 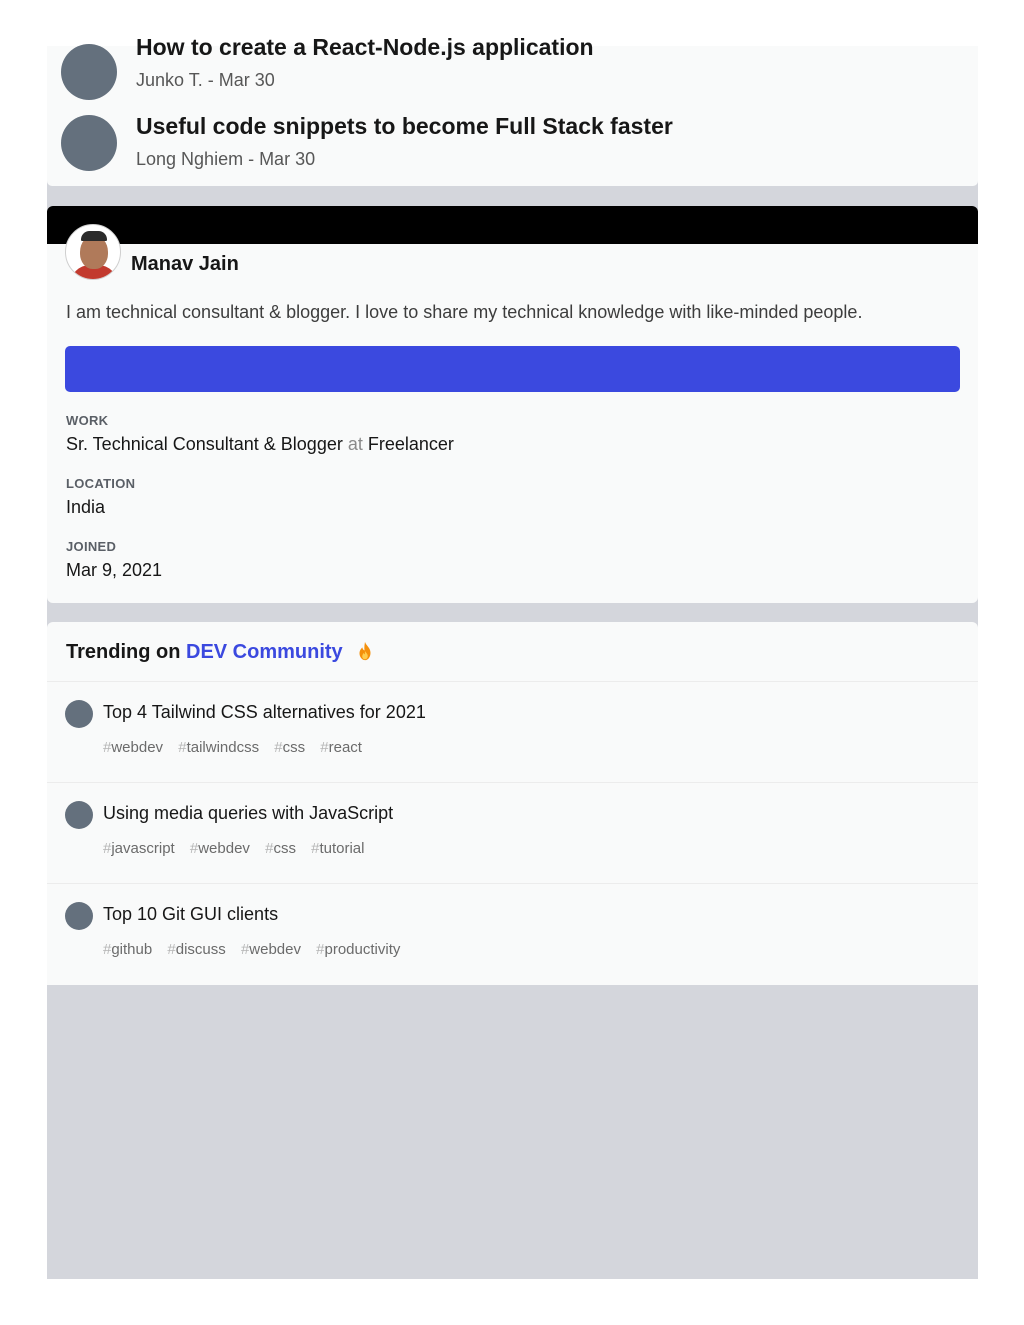 What do you see at coordinates (264, 652) in the screenshot?
I see `community-link: DEV Community` at bounding box center [264, 652].